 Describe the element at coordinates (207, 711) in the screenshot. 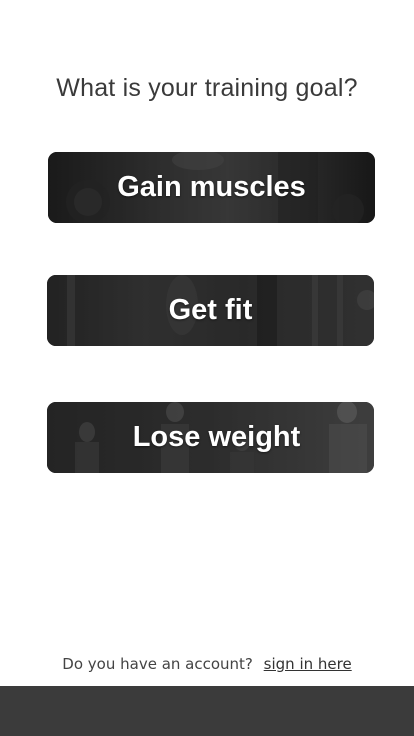

I see `bottom-bar` at that location.